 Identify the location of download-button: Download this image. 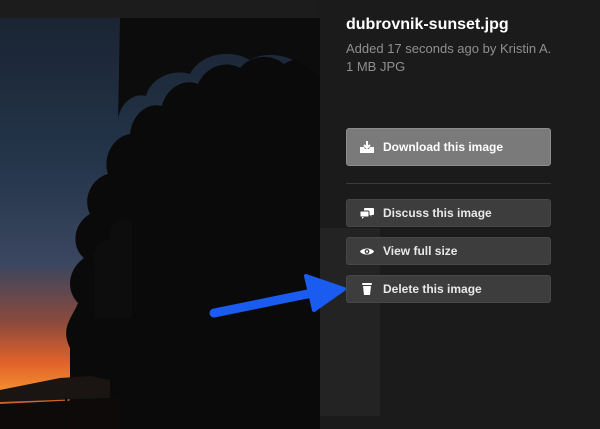
(448, 147).